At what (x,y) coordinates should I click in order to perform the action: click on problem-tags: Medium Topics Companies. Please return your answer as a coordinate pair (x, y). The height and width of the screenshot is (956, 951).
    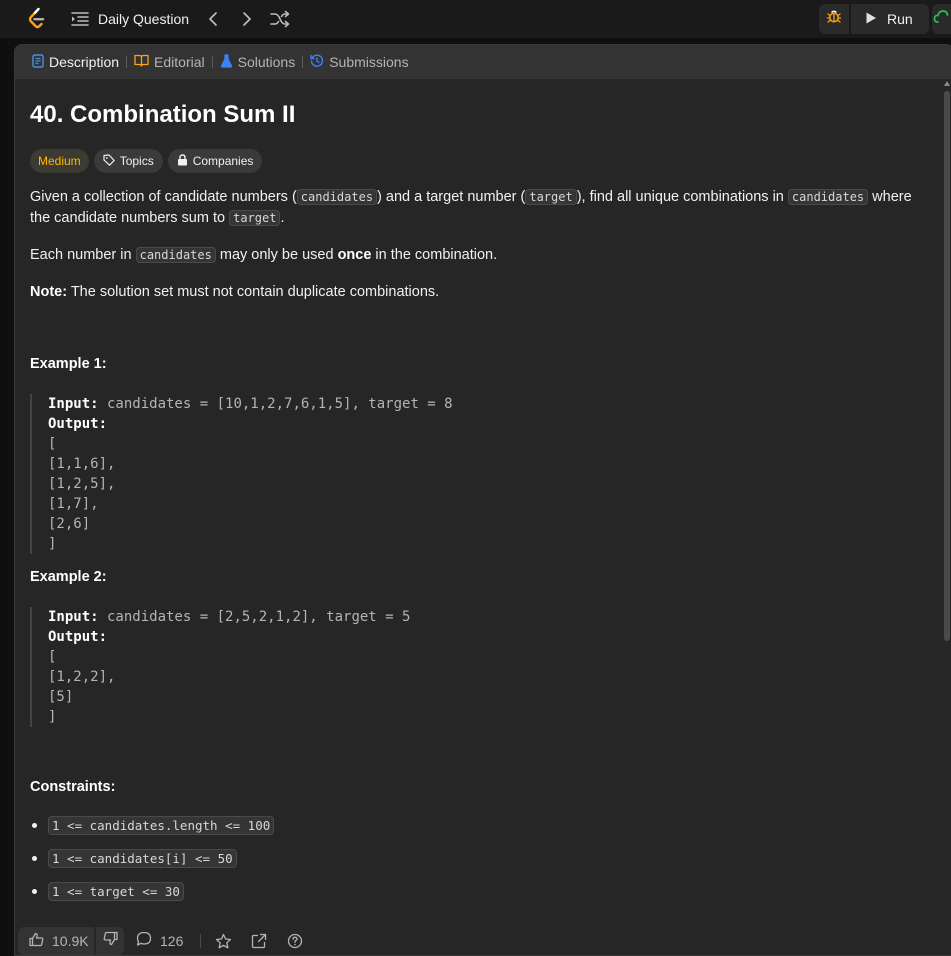
    Looking at the image, I should click on (146, 161).